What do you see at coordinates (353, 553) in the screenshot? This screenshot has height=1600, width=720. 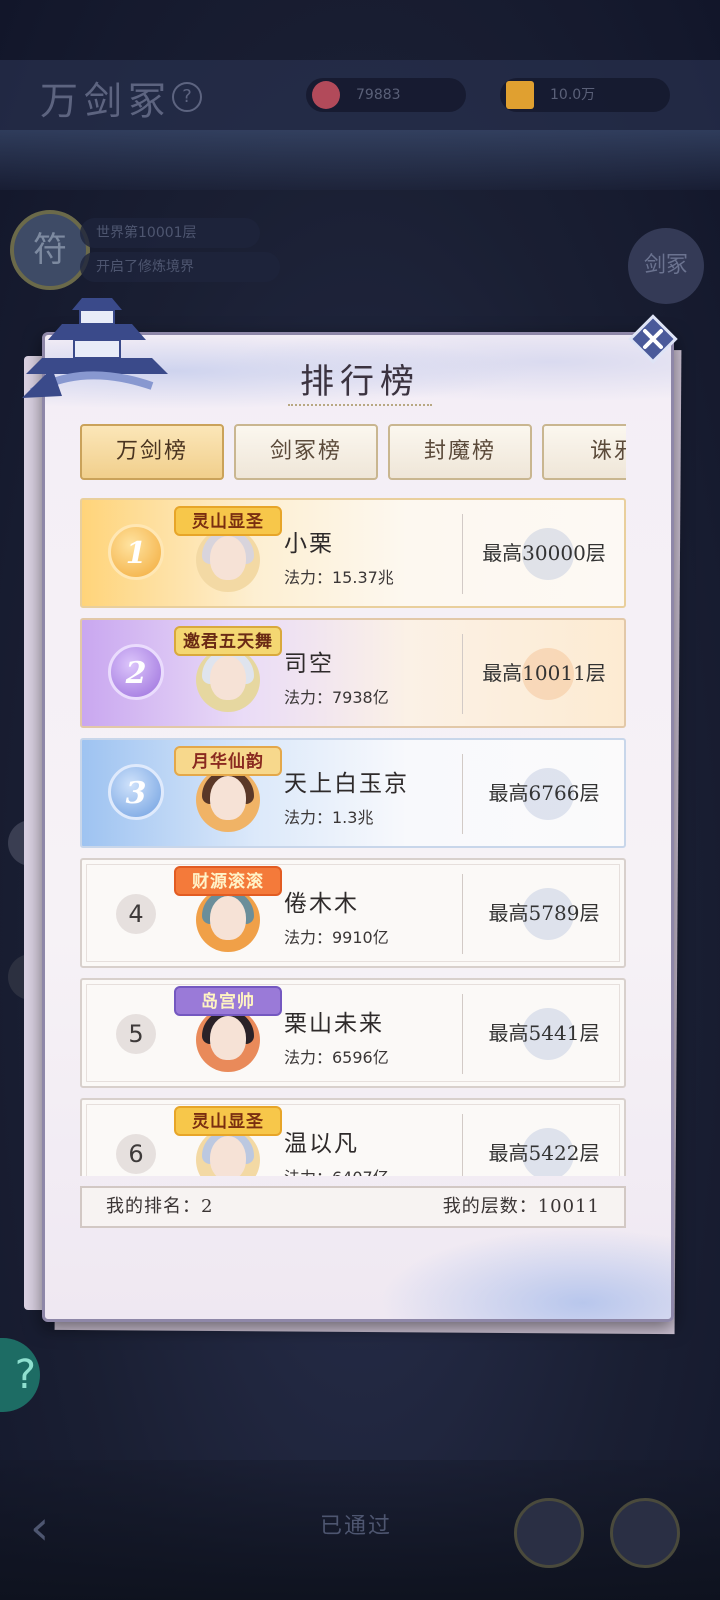 I see `ranking-row: 1 灵山显圣 小栗 法力：15.37兆 最高30000层` at bounding box center [353, 553].